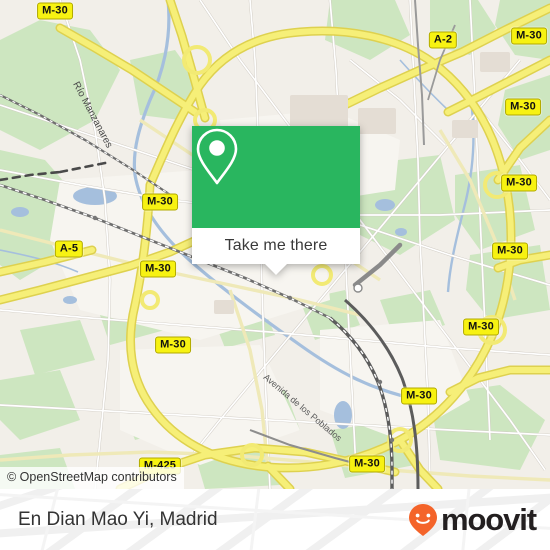 This screenshot has height=550, width=550. I want to click on popup-action-bar: Take me there, so click(276, 251).